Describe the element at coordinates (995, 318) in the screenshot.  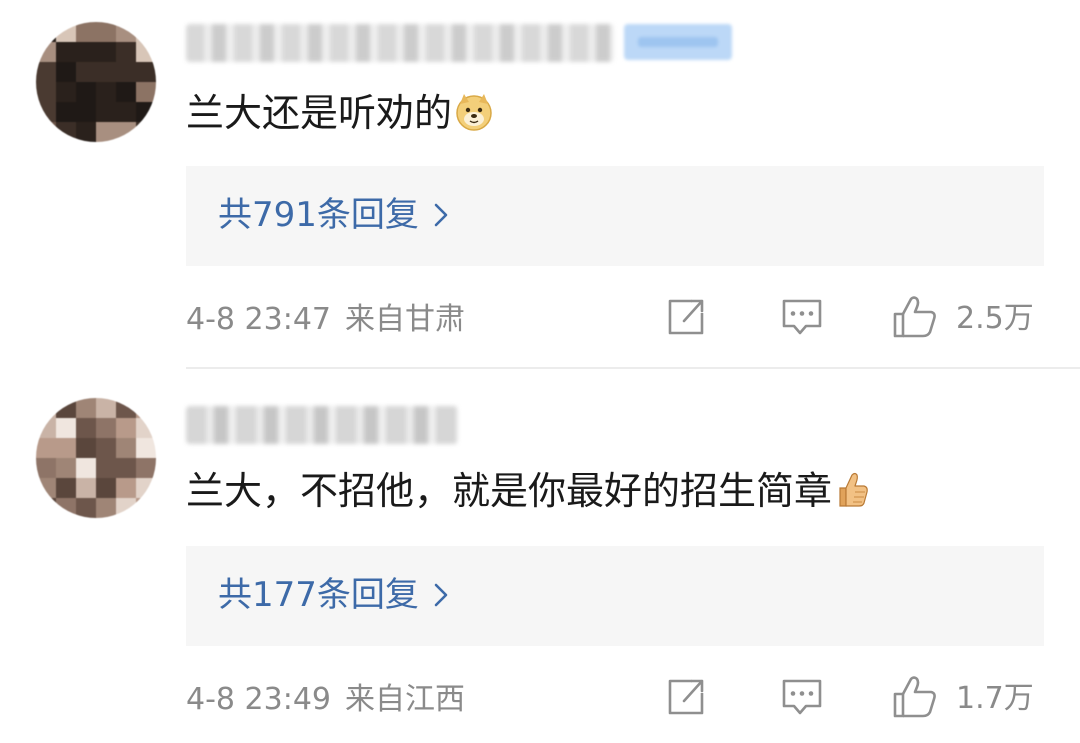
I see `like-count: 2.5万` at that location.